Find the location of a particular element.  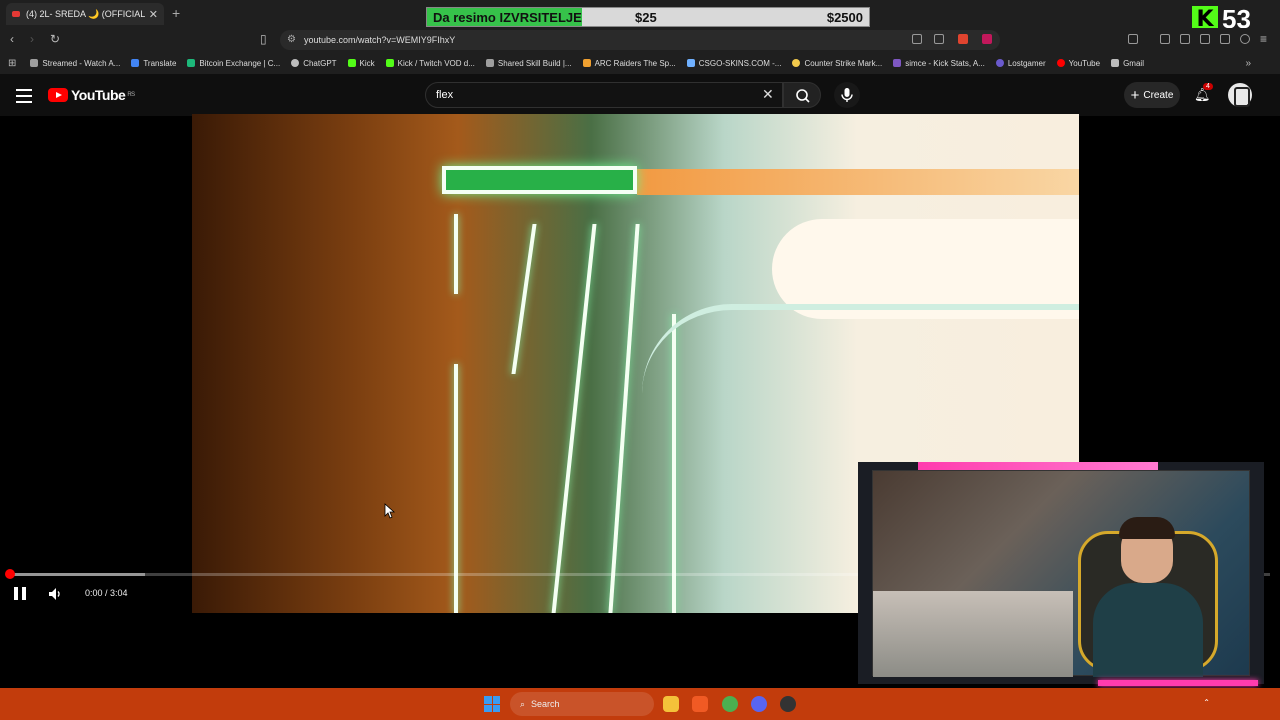

microphone-icon is located at coordinates (847, 95).